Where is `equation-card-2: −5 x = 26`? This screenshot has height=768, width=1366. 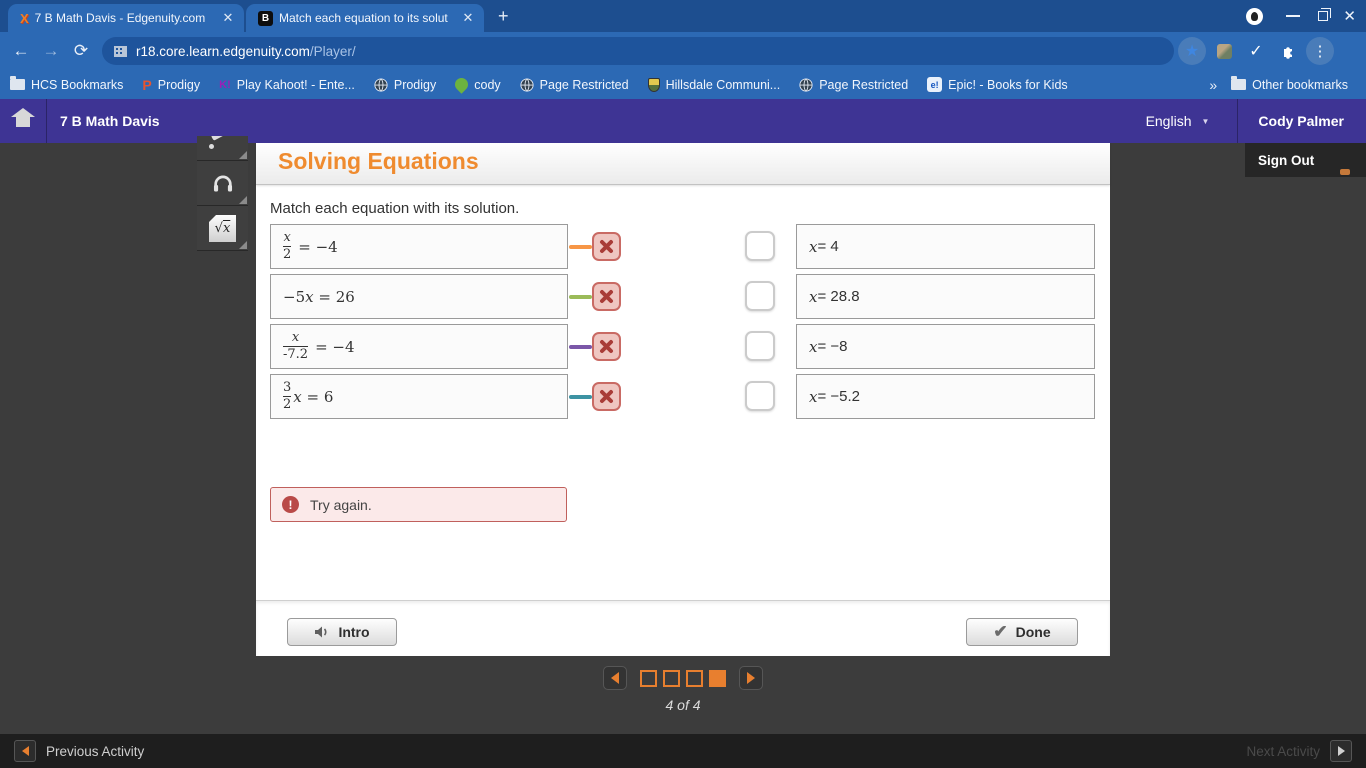 equation-card-2: −5 x = 26 is located at coordinates (419, 296).